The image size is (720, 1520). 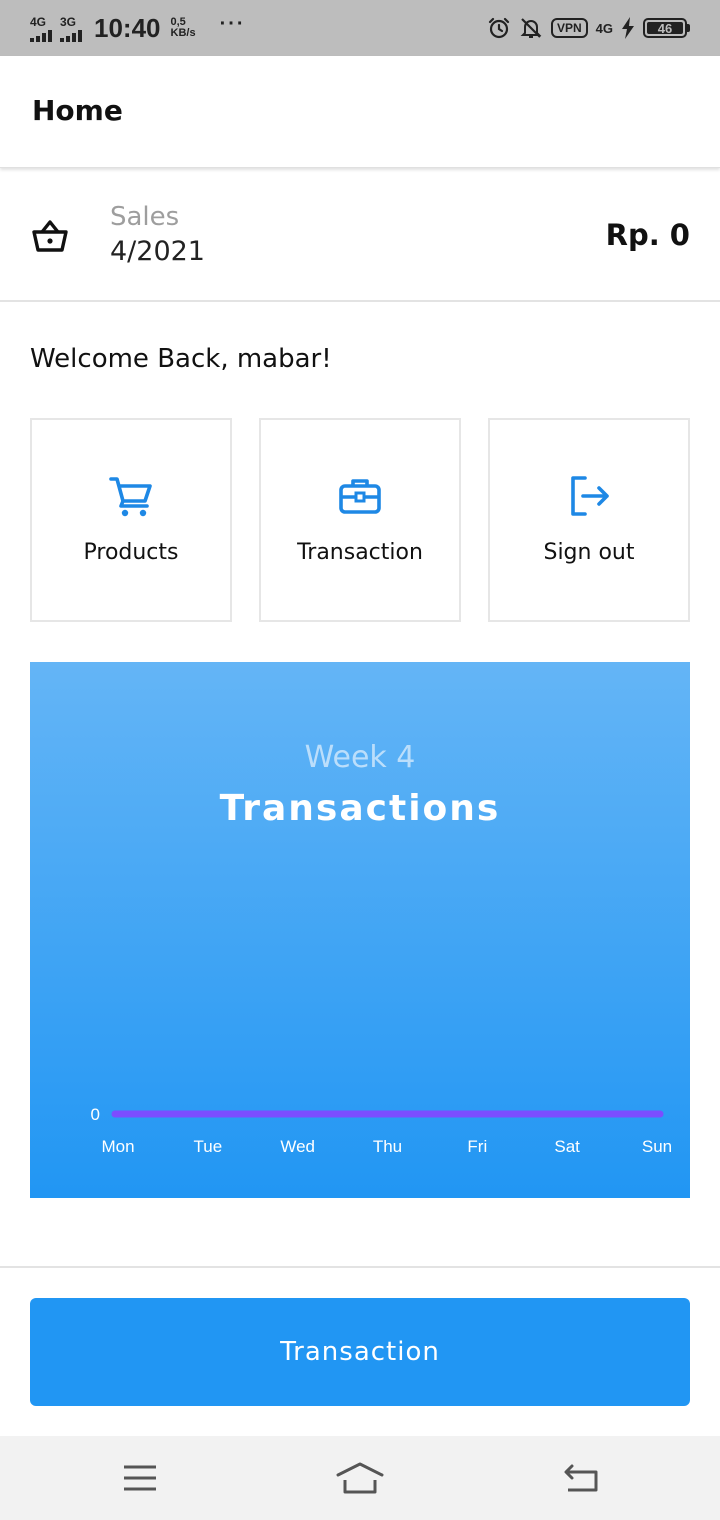 I want to click on transaction-card: Transaction, so click(x=360, y=520).